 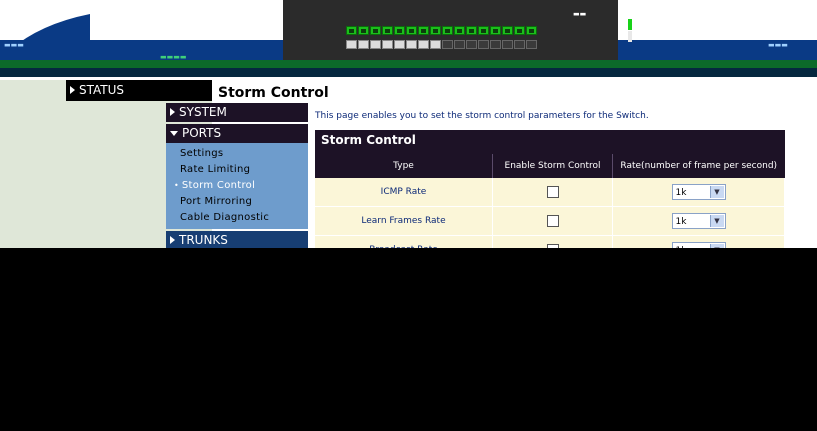 I want to click on nav-status: STATUS, so click(x=139, y=90).